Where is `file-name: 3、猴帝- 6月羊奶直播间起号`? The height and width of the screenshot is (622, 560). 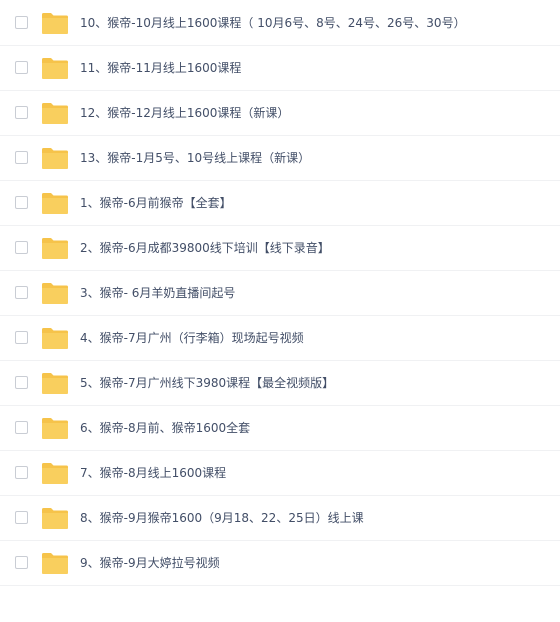 file-name: 3、猴帝- 6月羊奶直播间起号 is located at coordinates (157, 293).